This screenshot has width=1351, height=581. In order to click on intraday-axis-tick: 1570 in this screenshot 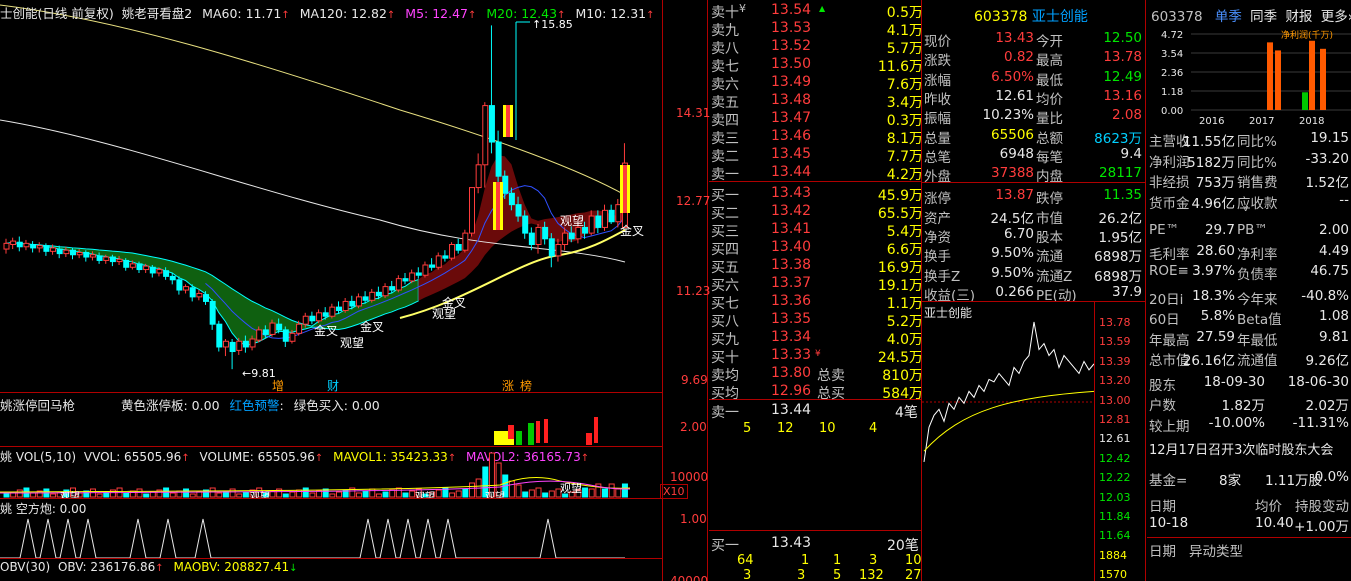, I will do `click(1113, 574)`.